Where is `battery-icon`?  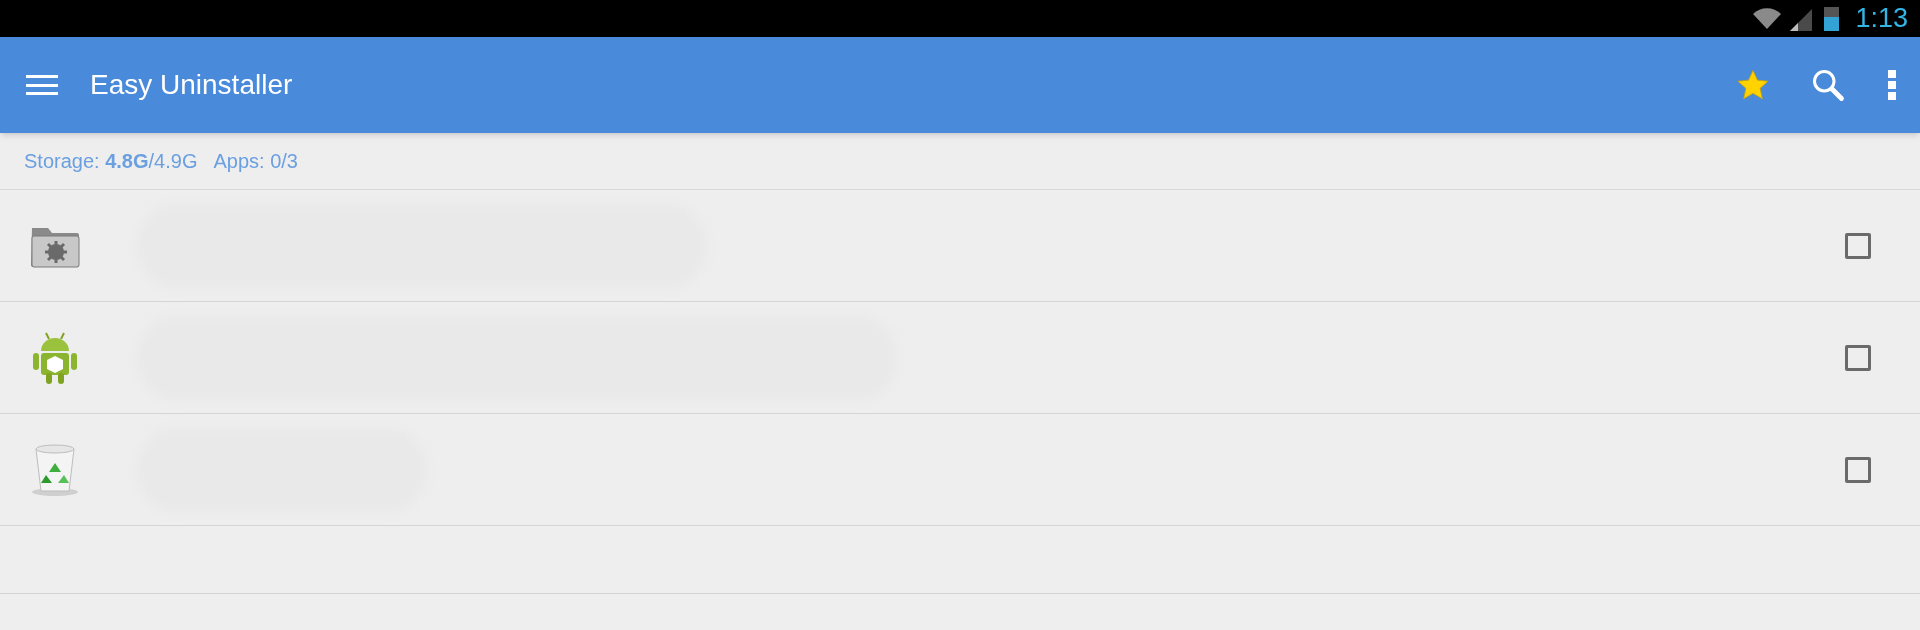
battery-icon is located at coordinates (1832, 18).